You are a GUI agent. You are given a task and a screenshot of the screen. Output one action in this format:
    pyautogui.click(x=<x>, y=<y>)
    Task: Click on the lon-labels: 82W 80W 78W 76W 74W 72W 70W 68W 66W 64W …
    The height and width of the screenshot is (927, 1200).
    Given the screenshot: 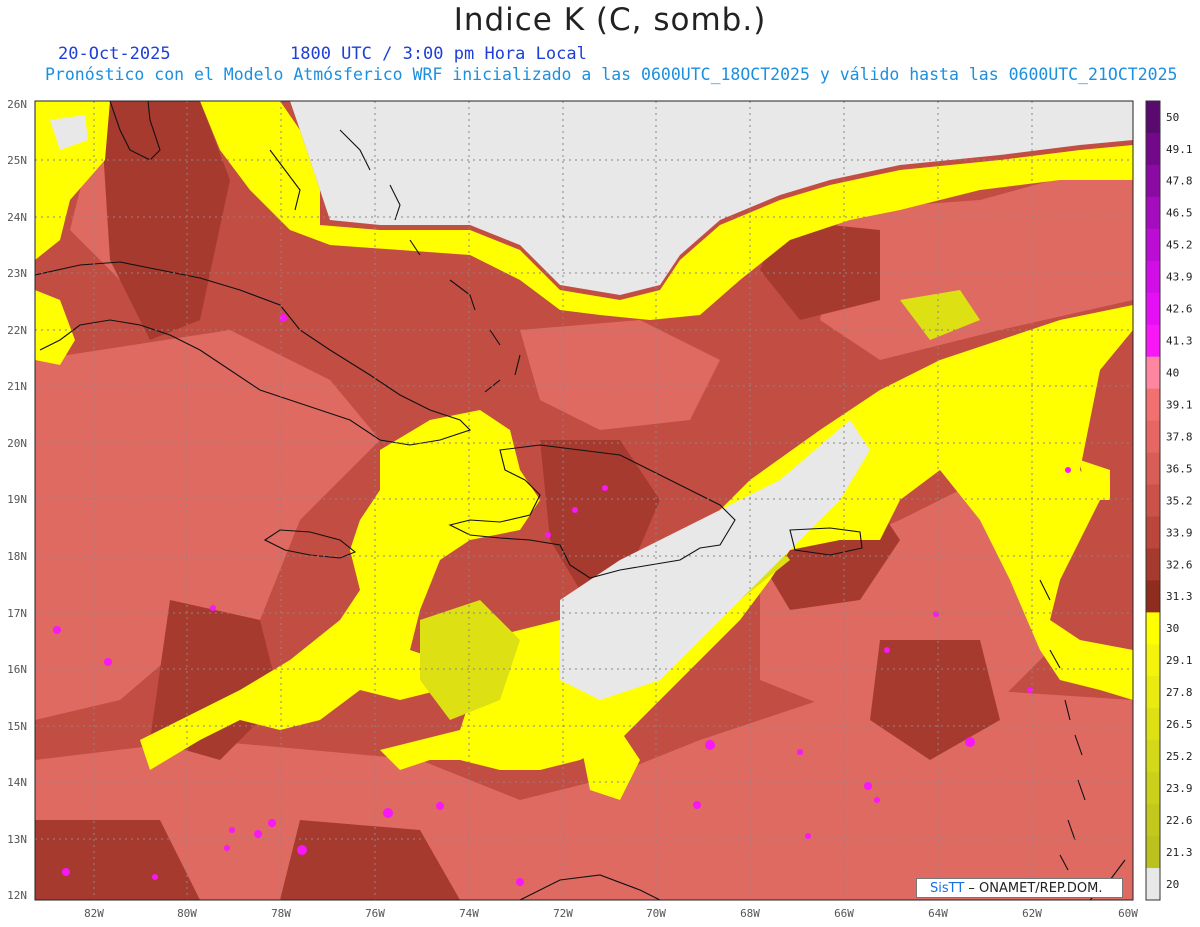 What is the action you would take?
    pyautogui.click(x=611, y=913)
    